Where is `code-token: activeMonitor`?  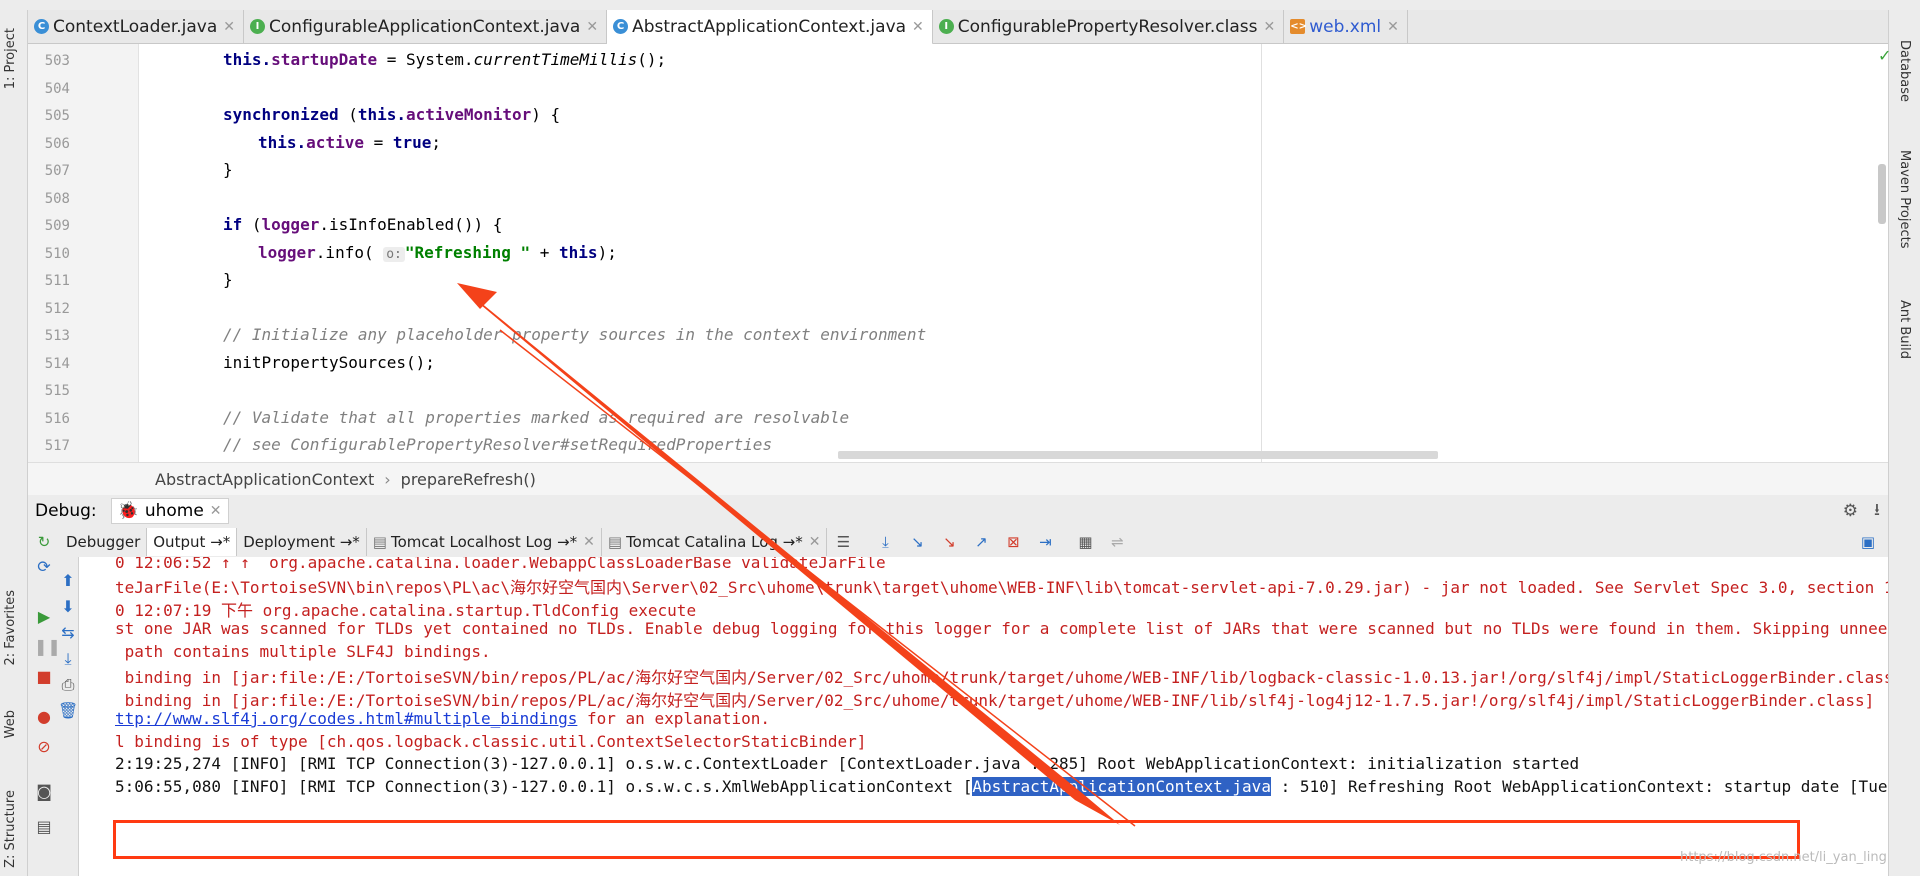 code-token: activeMonitor is located at coordinates (469, 114).